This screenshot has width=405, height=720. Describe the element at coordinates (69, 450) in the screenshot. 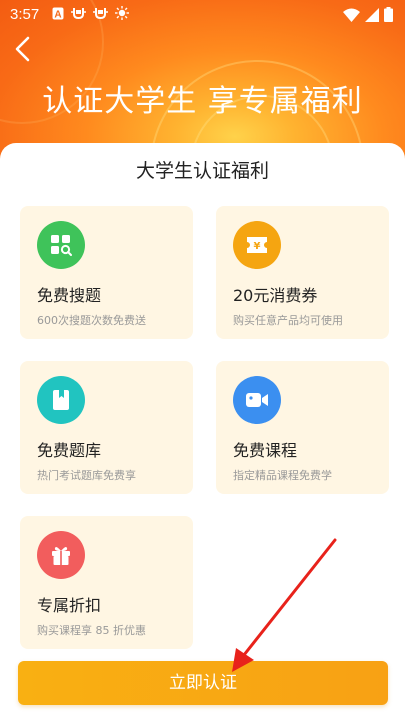

I see `benefit-name: 免费题库` at that location.